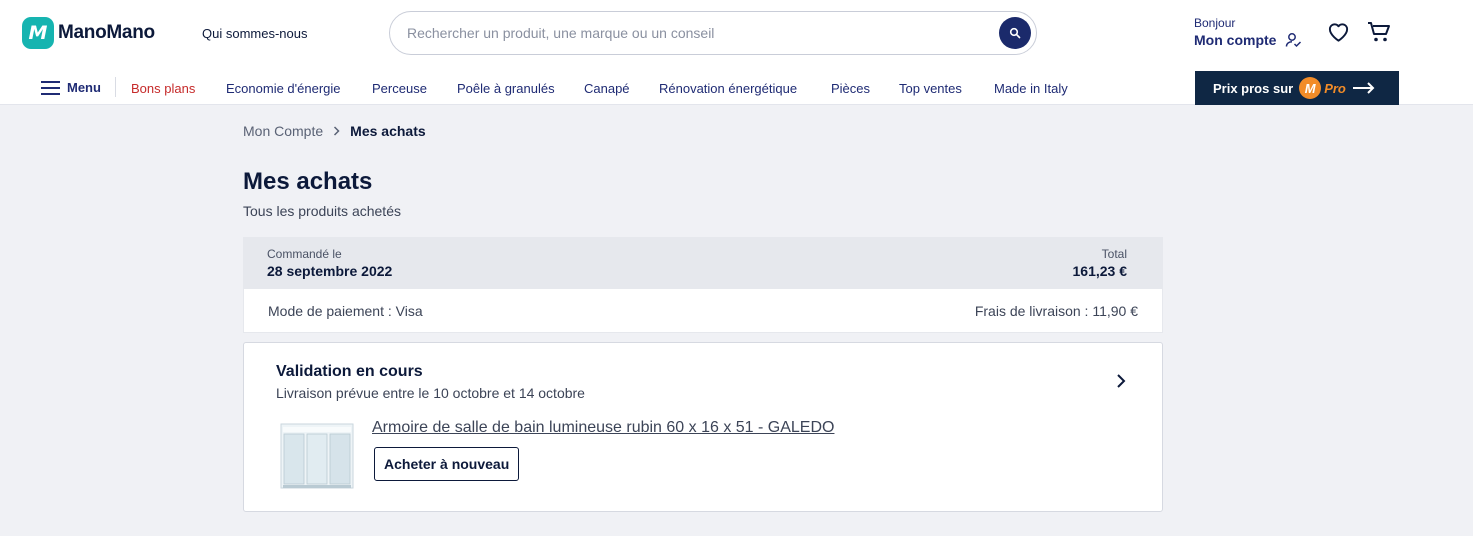  Describe the element at coordinates (330, 271) in the screenshot. I see `ordered-date: 28 septembre 2022` at that location.